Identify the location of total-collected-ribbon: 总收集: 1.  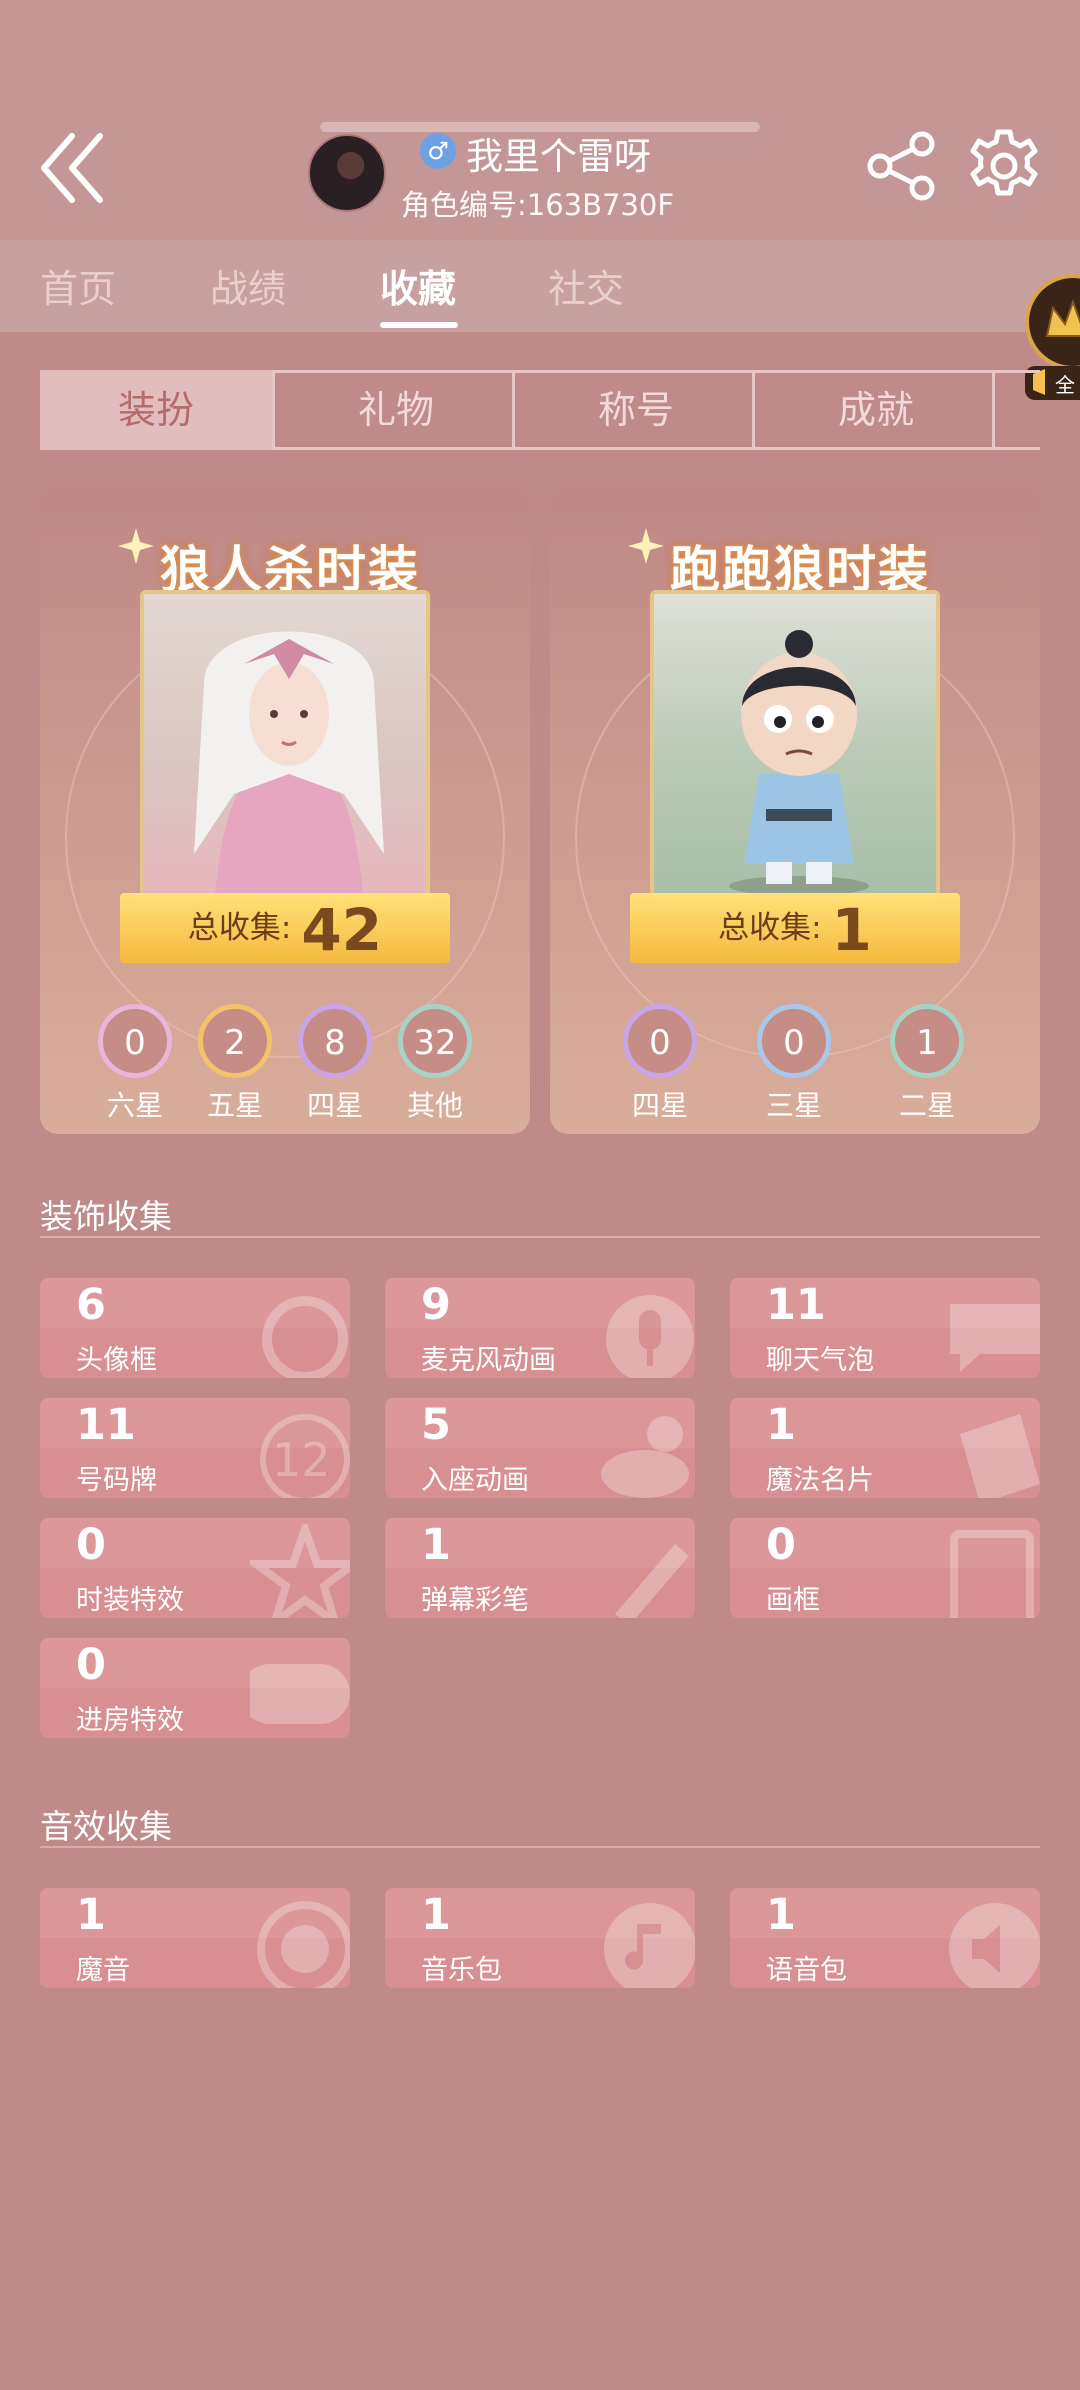
(795, 928).